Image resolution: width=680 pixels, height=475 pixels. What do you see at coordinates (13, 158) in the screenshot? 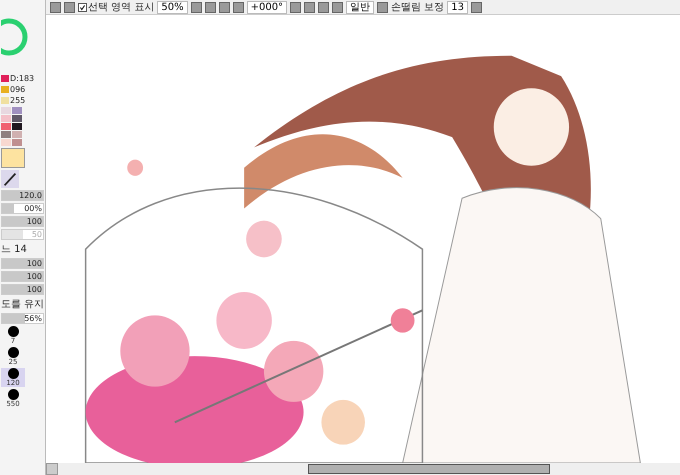
I see `current-color` at bounding box center [13, 158].